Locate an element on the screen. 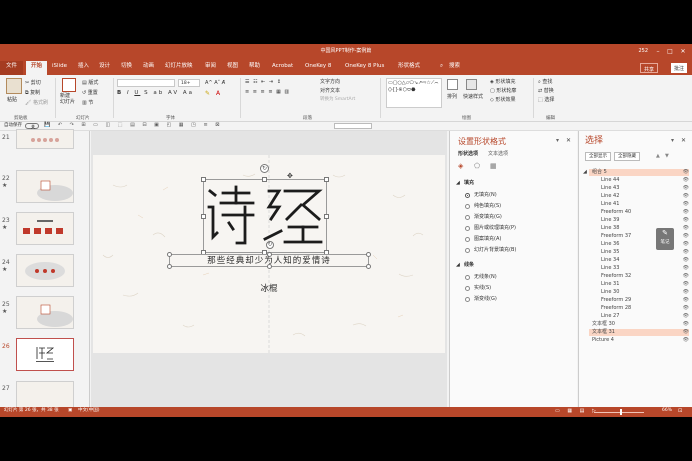 This screenshot has height=461, width=692. tab-home: 开始 is located at coordinates (37, 68).